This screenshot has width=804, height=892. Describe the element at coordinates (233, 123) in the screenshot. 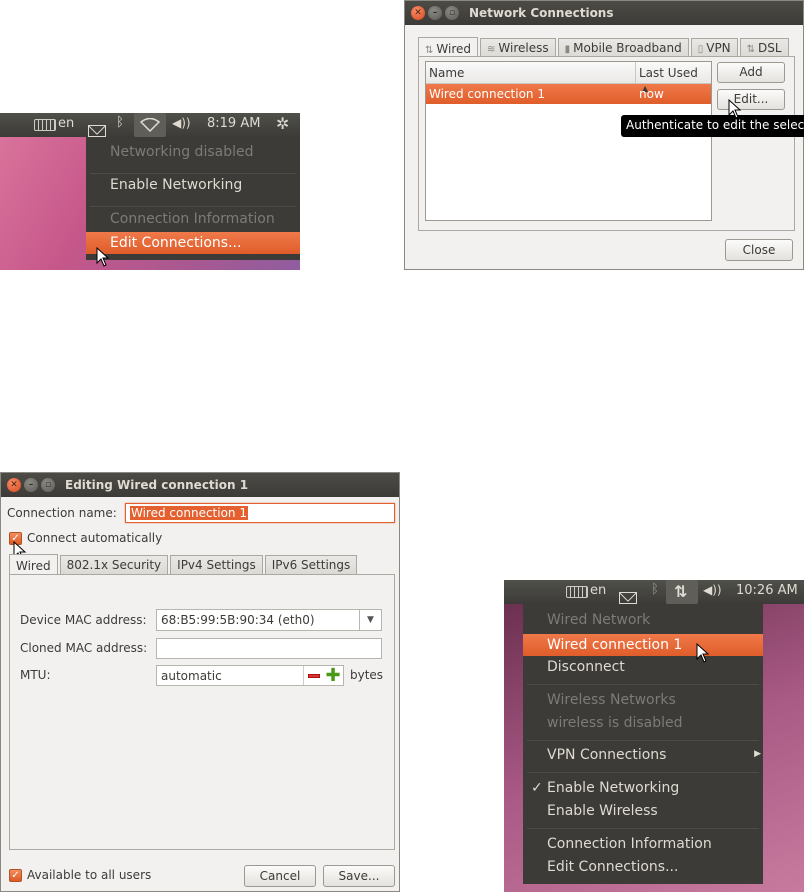

I see `clock: 8:19 AM` at that location.